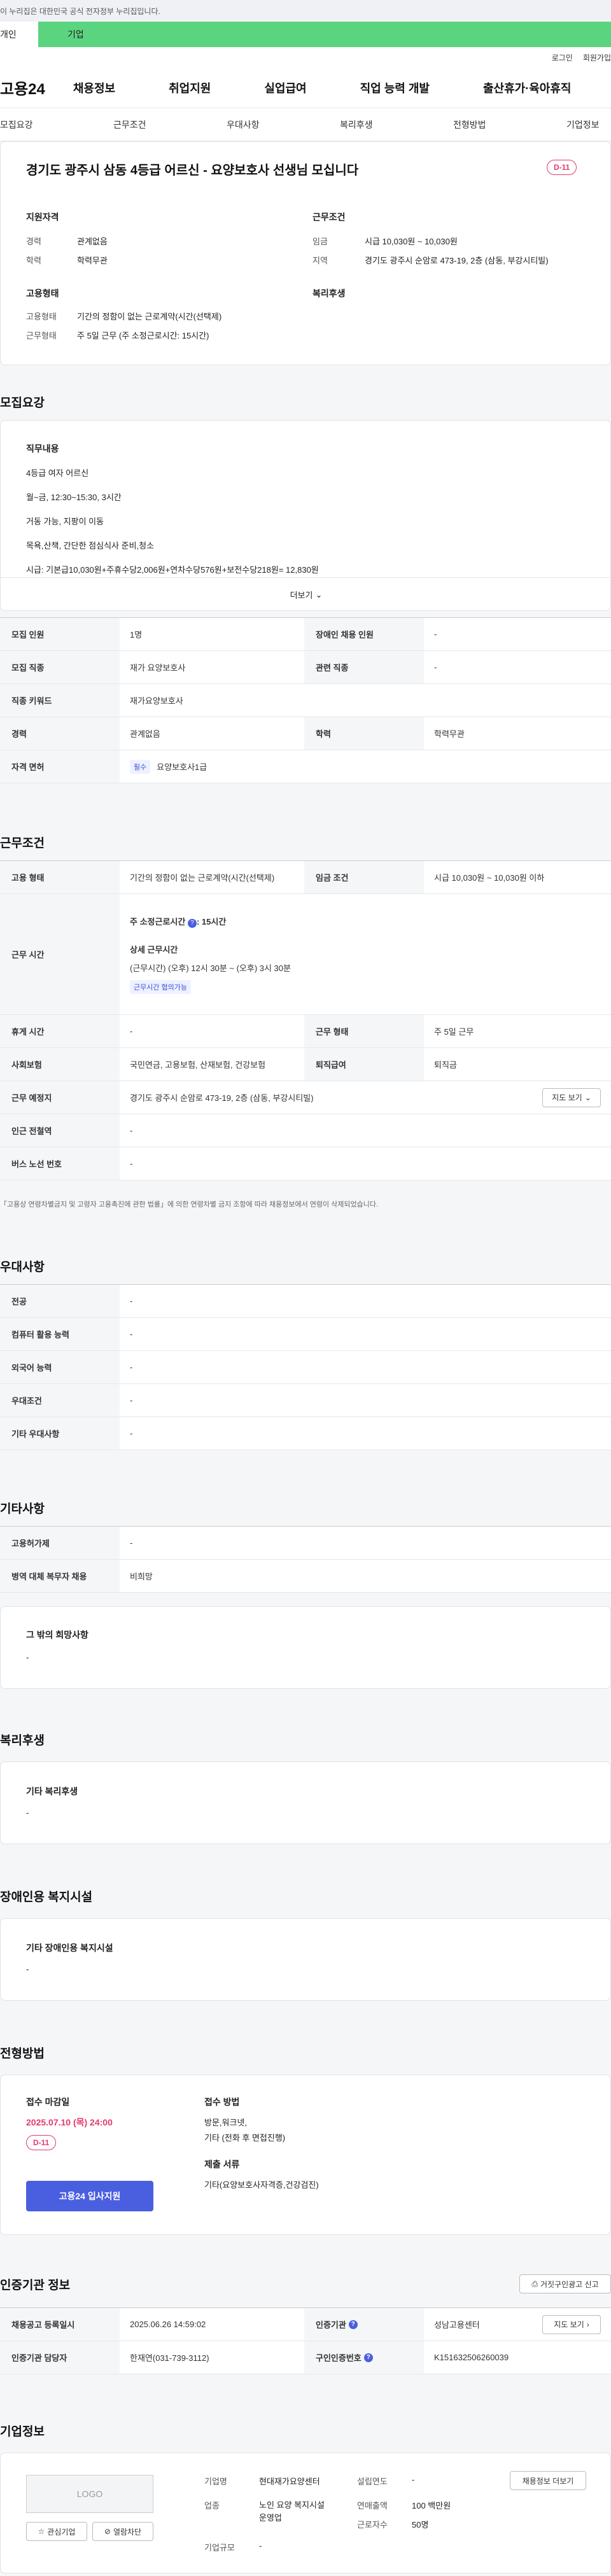  Describe the element at coordinates (60, 1130) in the screenshot. I see `row-label: 인근 전철역` at that location.